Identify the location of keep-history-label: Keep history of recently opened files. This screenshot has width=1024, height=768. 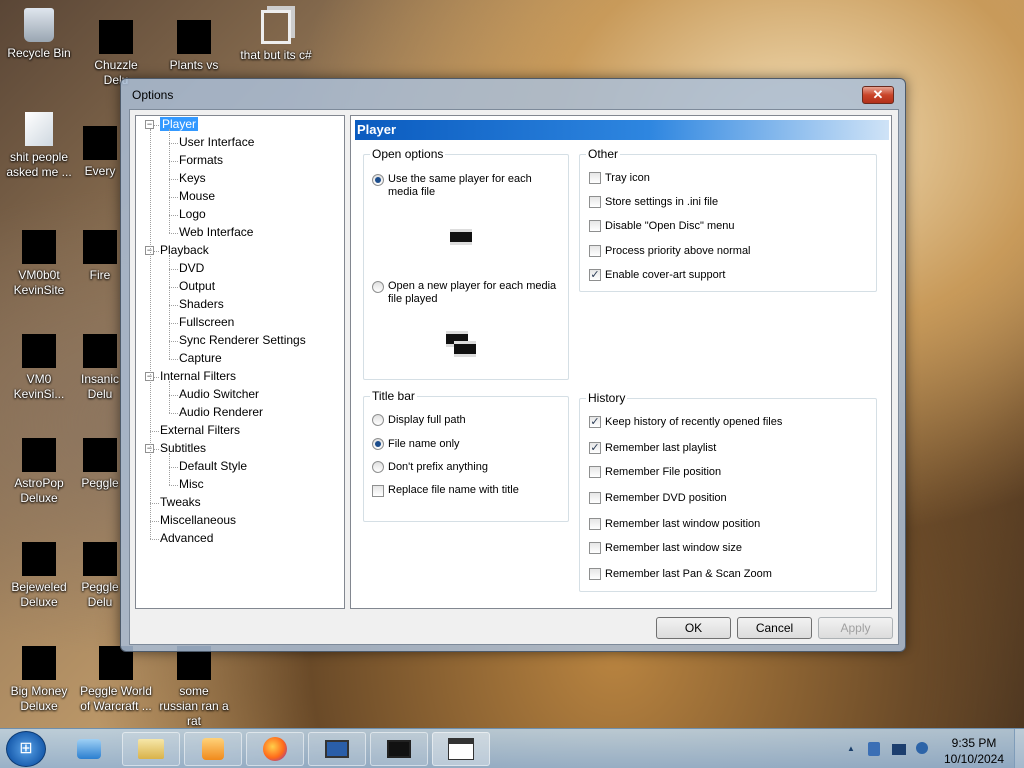
(693, 422).